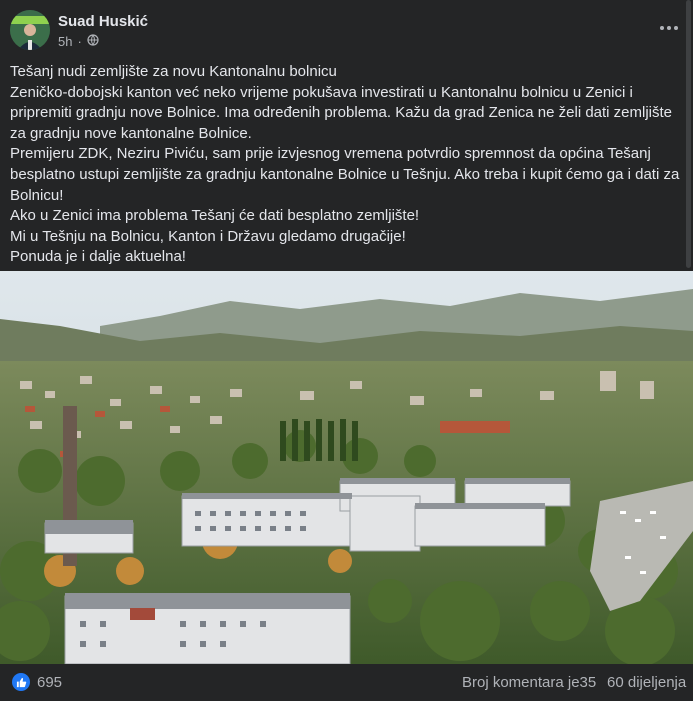 The image size is (693, 701). Describe the element at coordinates (346, 682) in the screenshot. I see `post-footer: 695 Broj komentara je35 60 dijeljenja` at that location.